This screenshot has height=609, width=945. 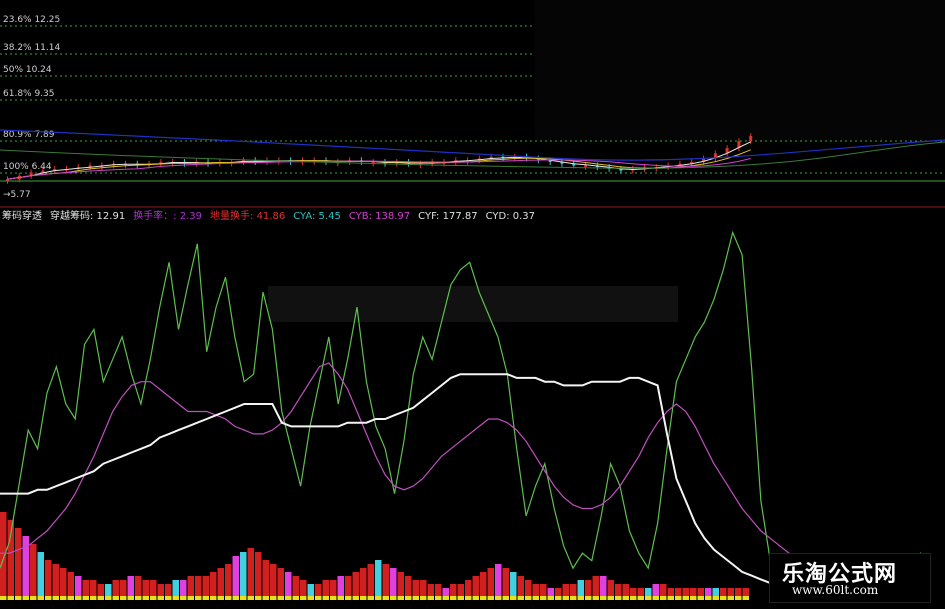 I want to click on redaction-bar, so click(x=473, y=304).